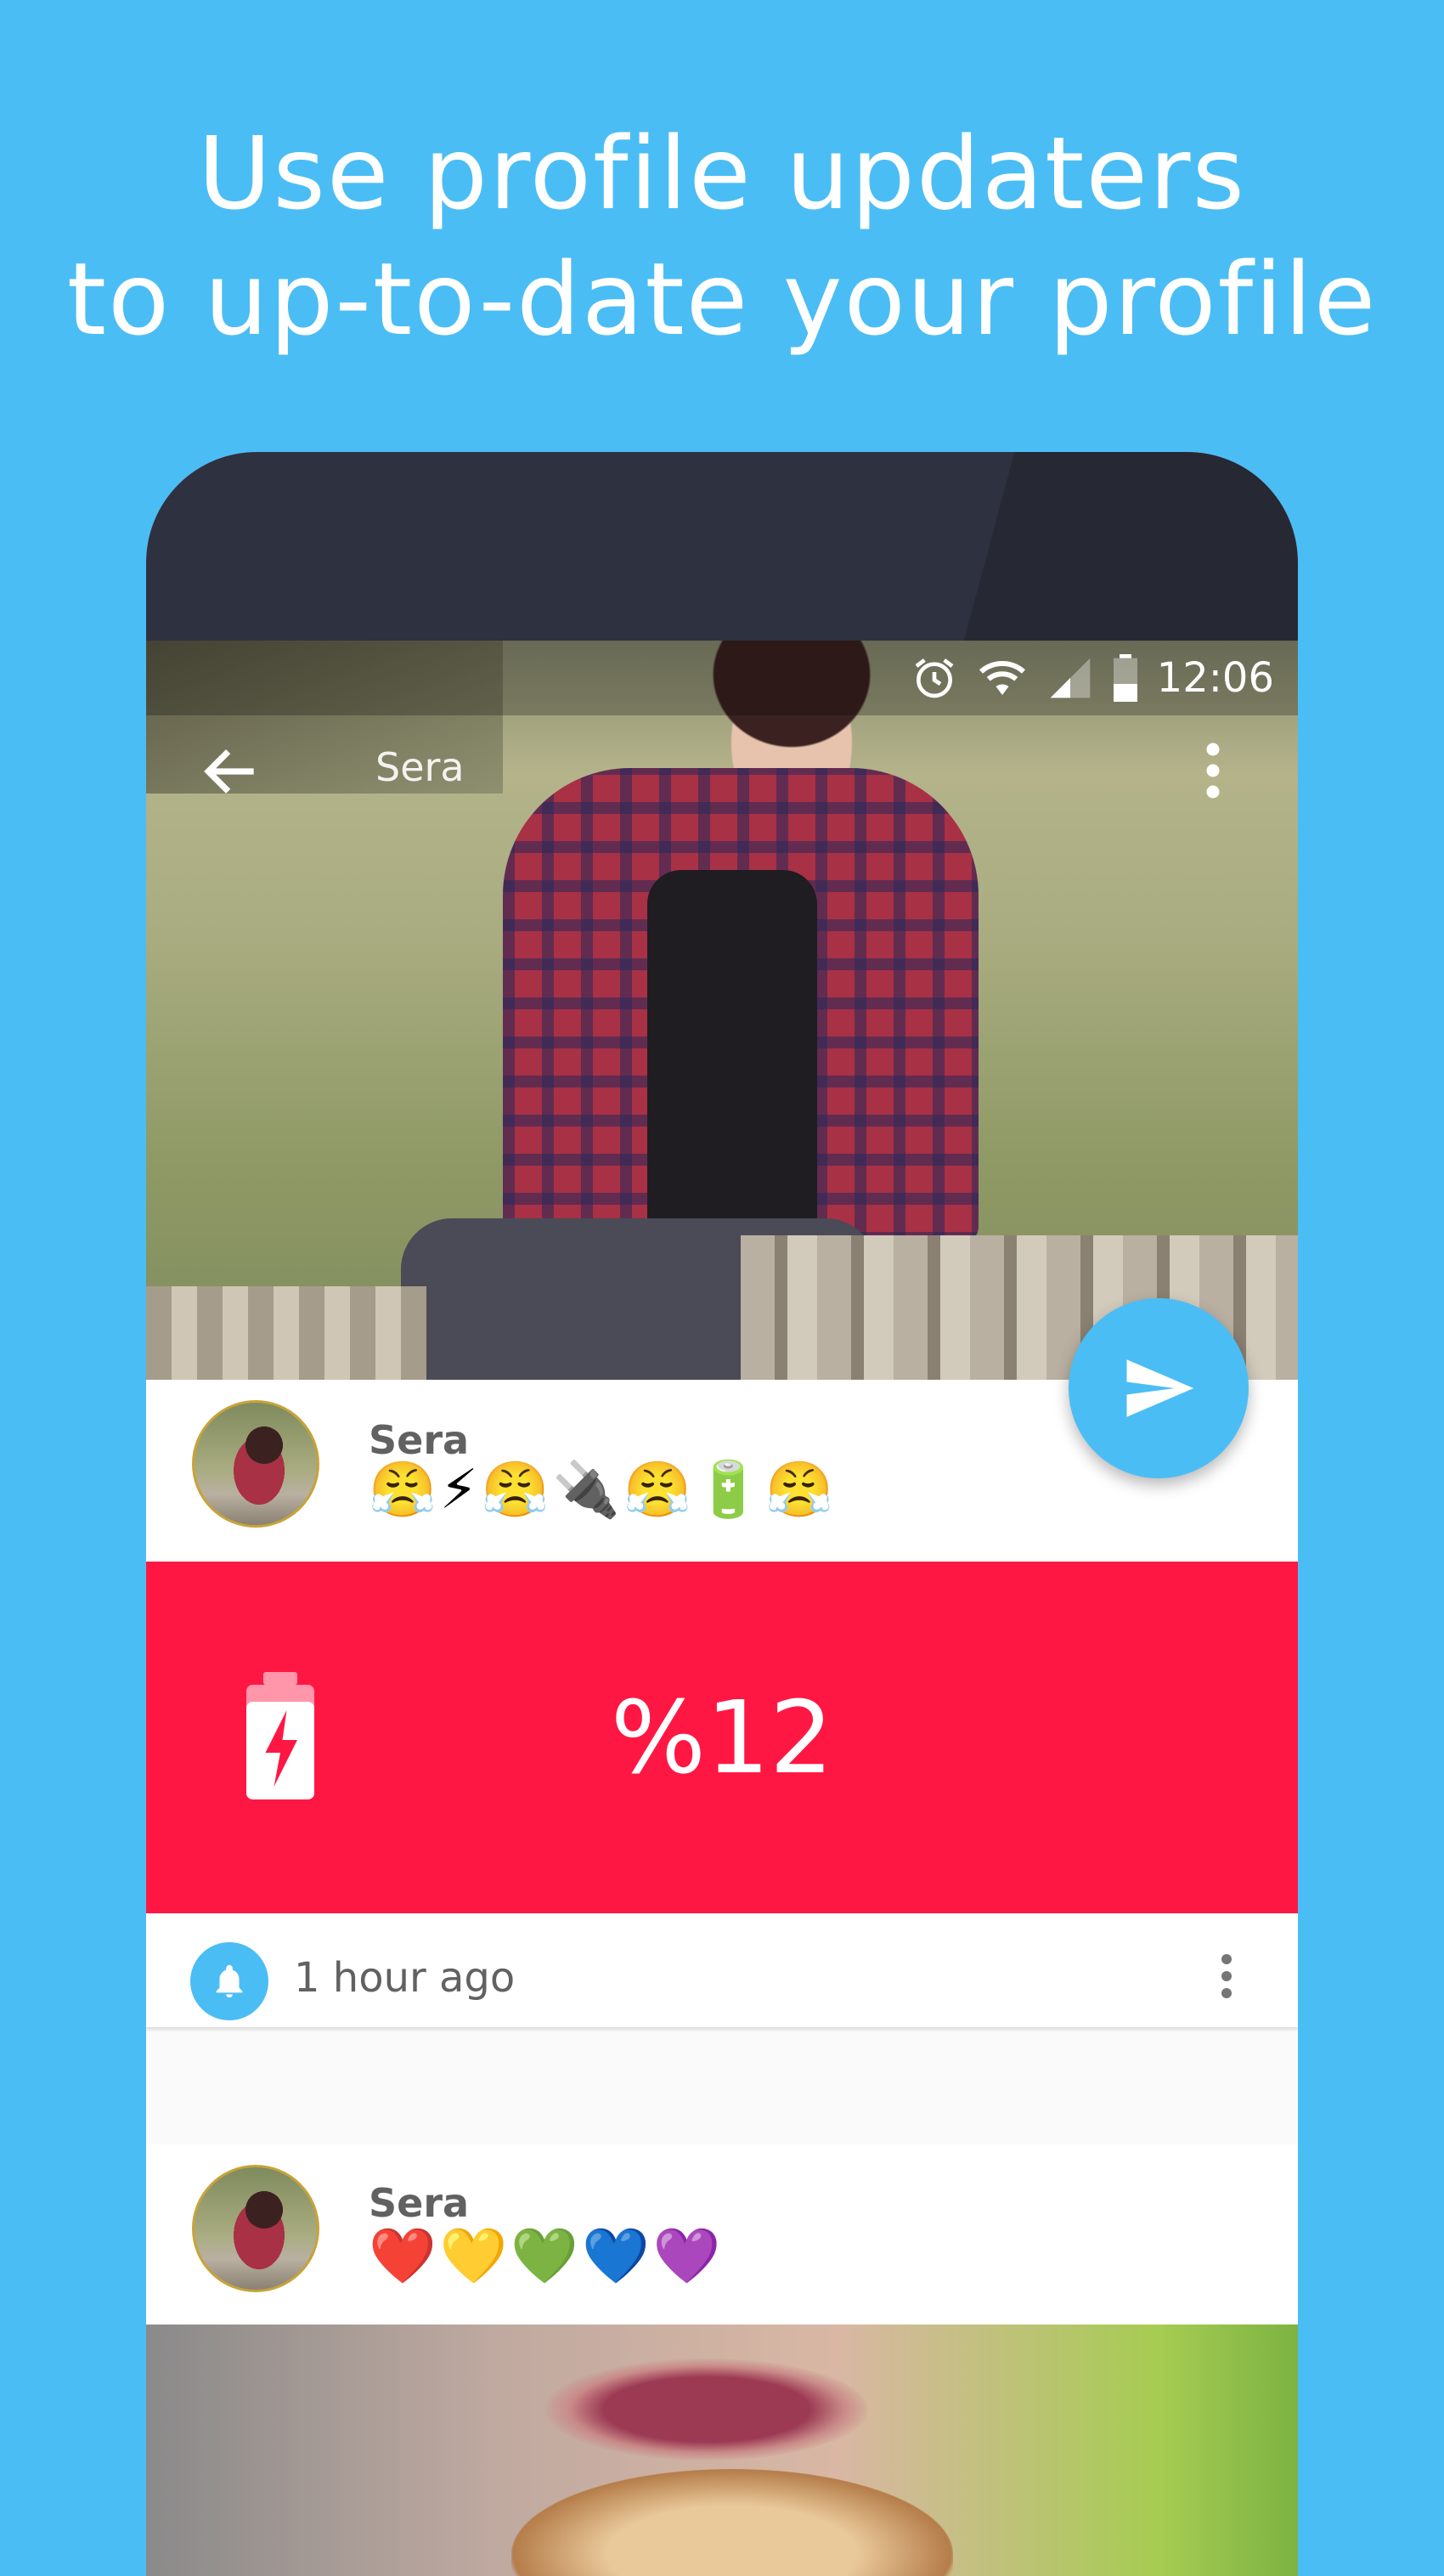  I want to click on post-status-emoji: 😤⚡😤🔌😤🔋😤, so click(603, 1491).